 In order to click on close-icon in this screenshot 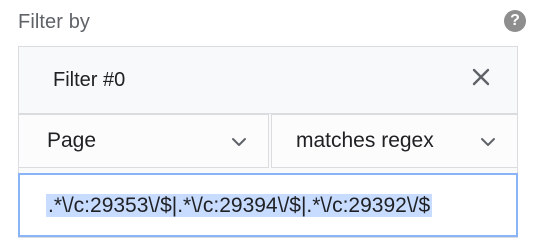, I will do `click(481, 77)`.